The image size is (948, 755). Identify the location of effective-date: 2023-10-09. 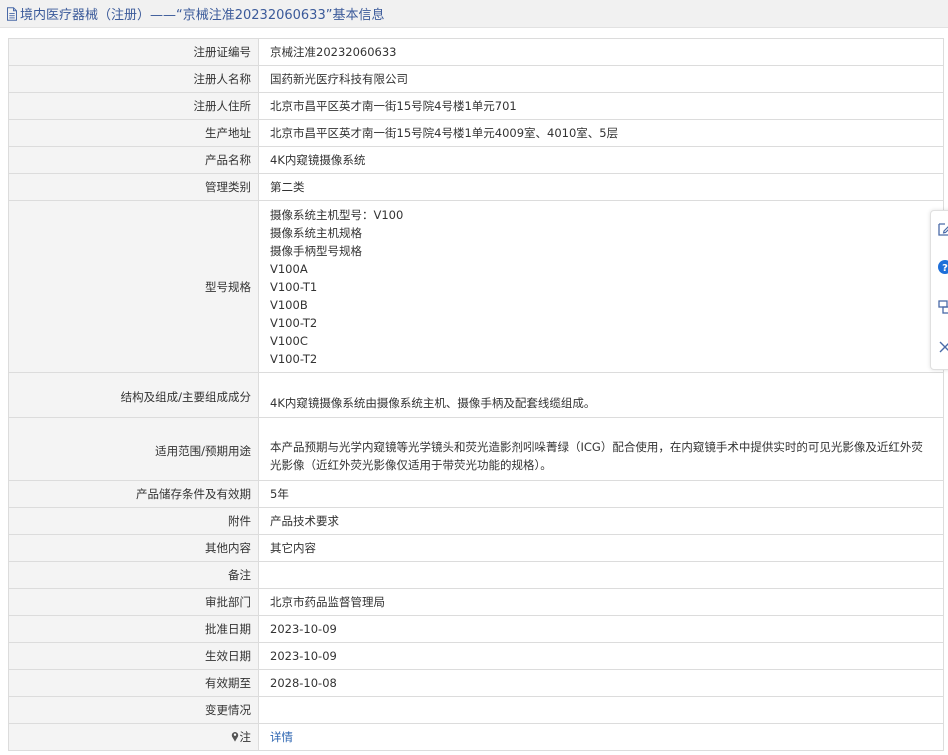
(303, 656).